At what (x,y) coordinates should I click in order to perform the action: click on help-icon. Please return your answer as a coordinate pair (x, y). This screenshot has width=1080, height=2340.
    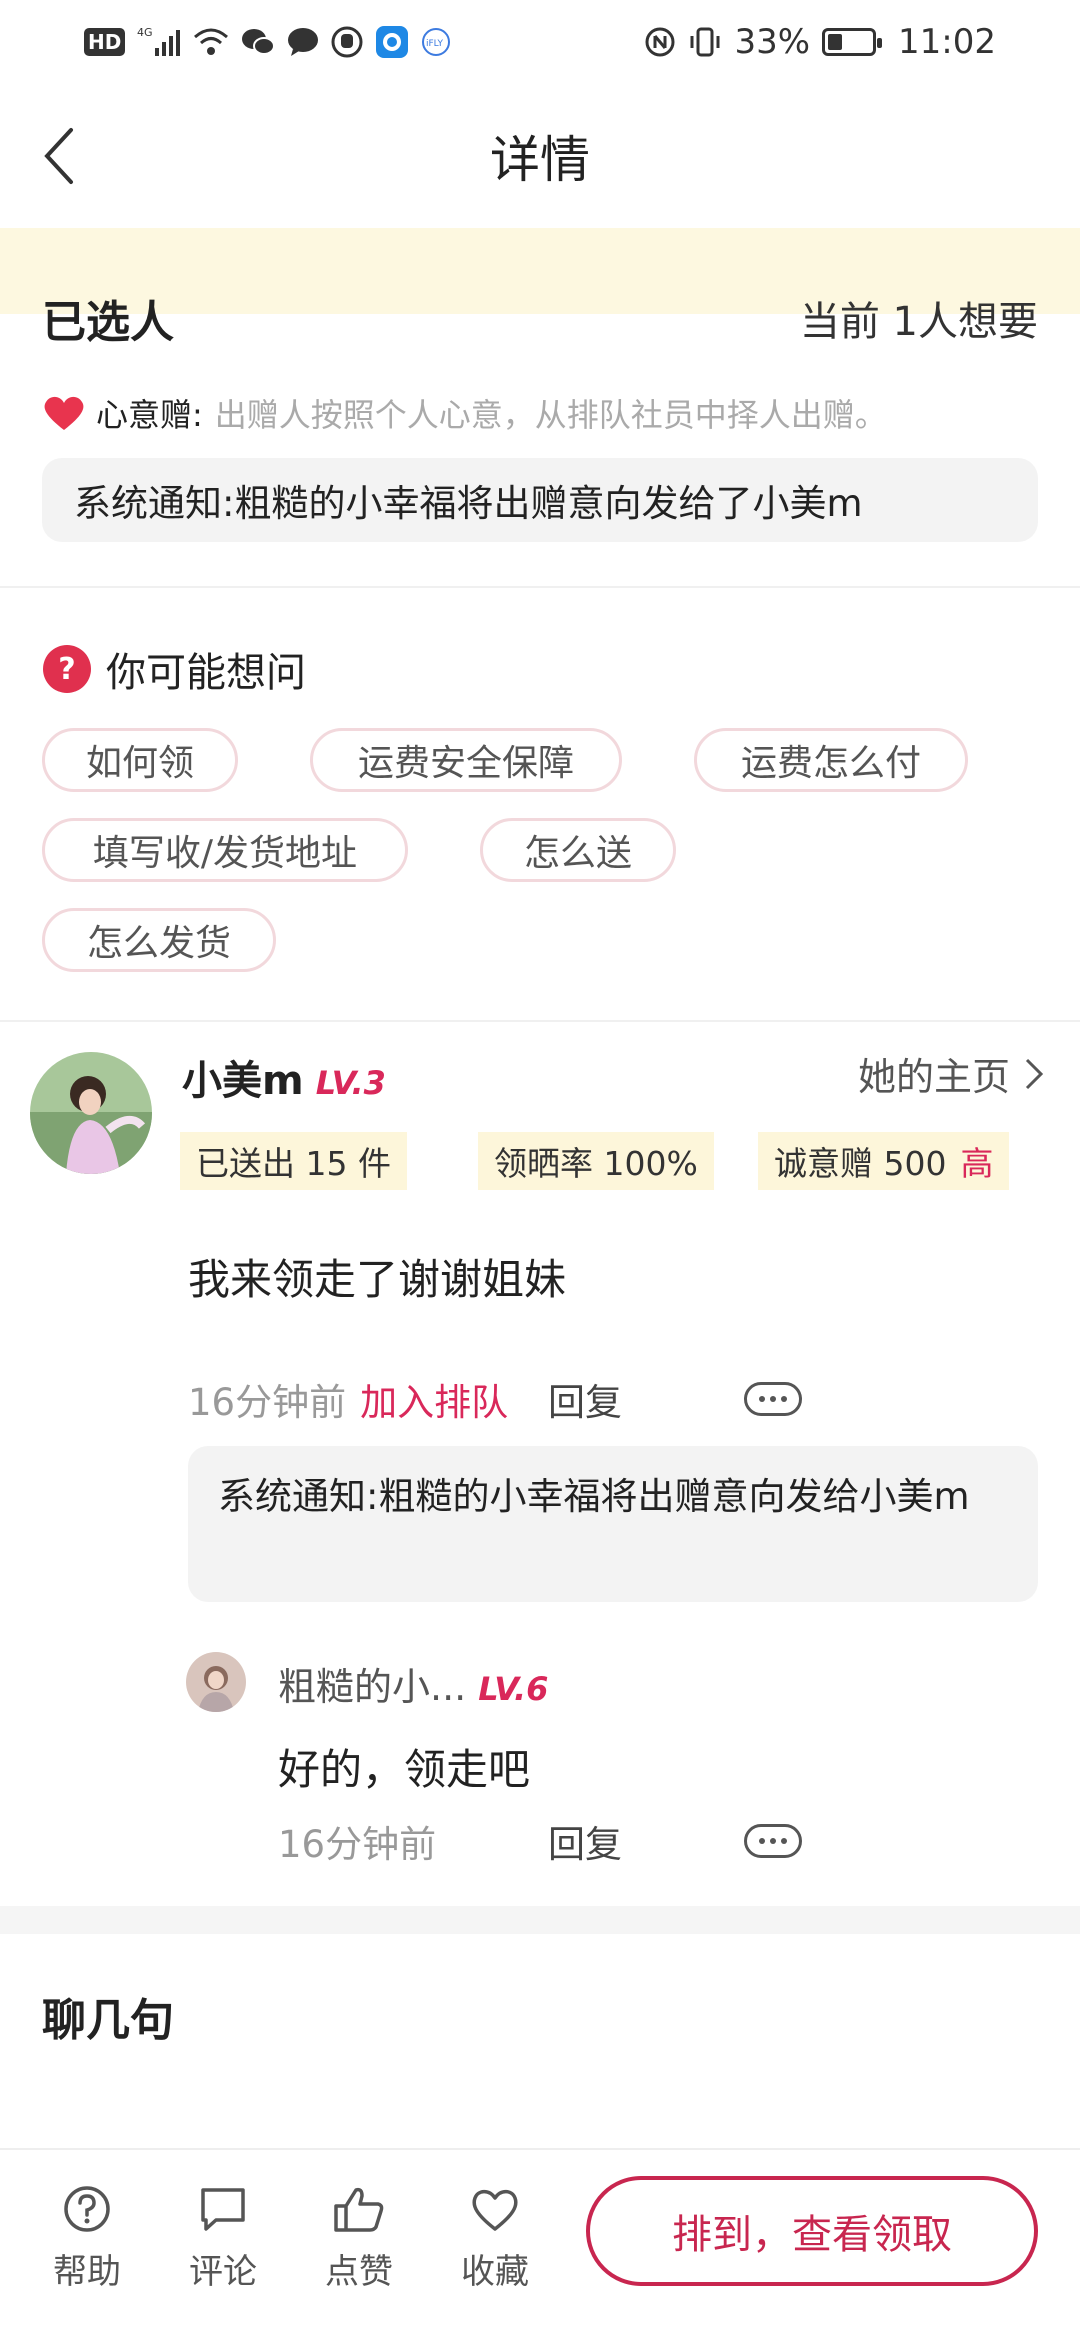
    Looking at the image, I should click on (87, 2209).